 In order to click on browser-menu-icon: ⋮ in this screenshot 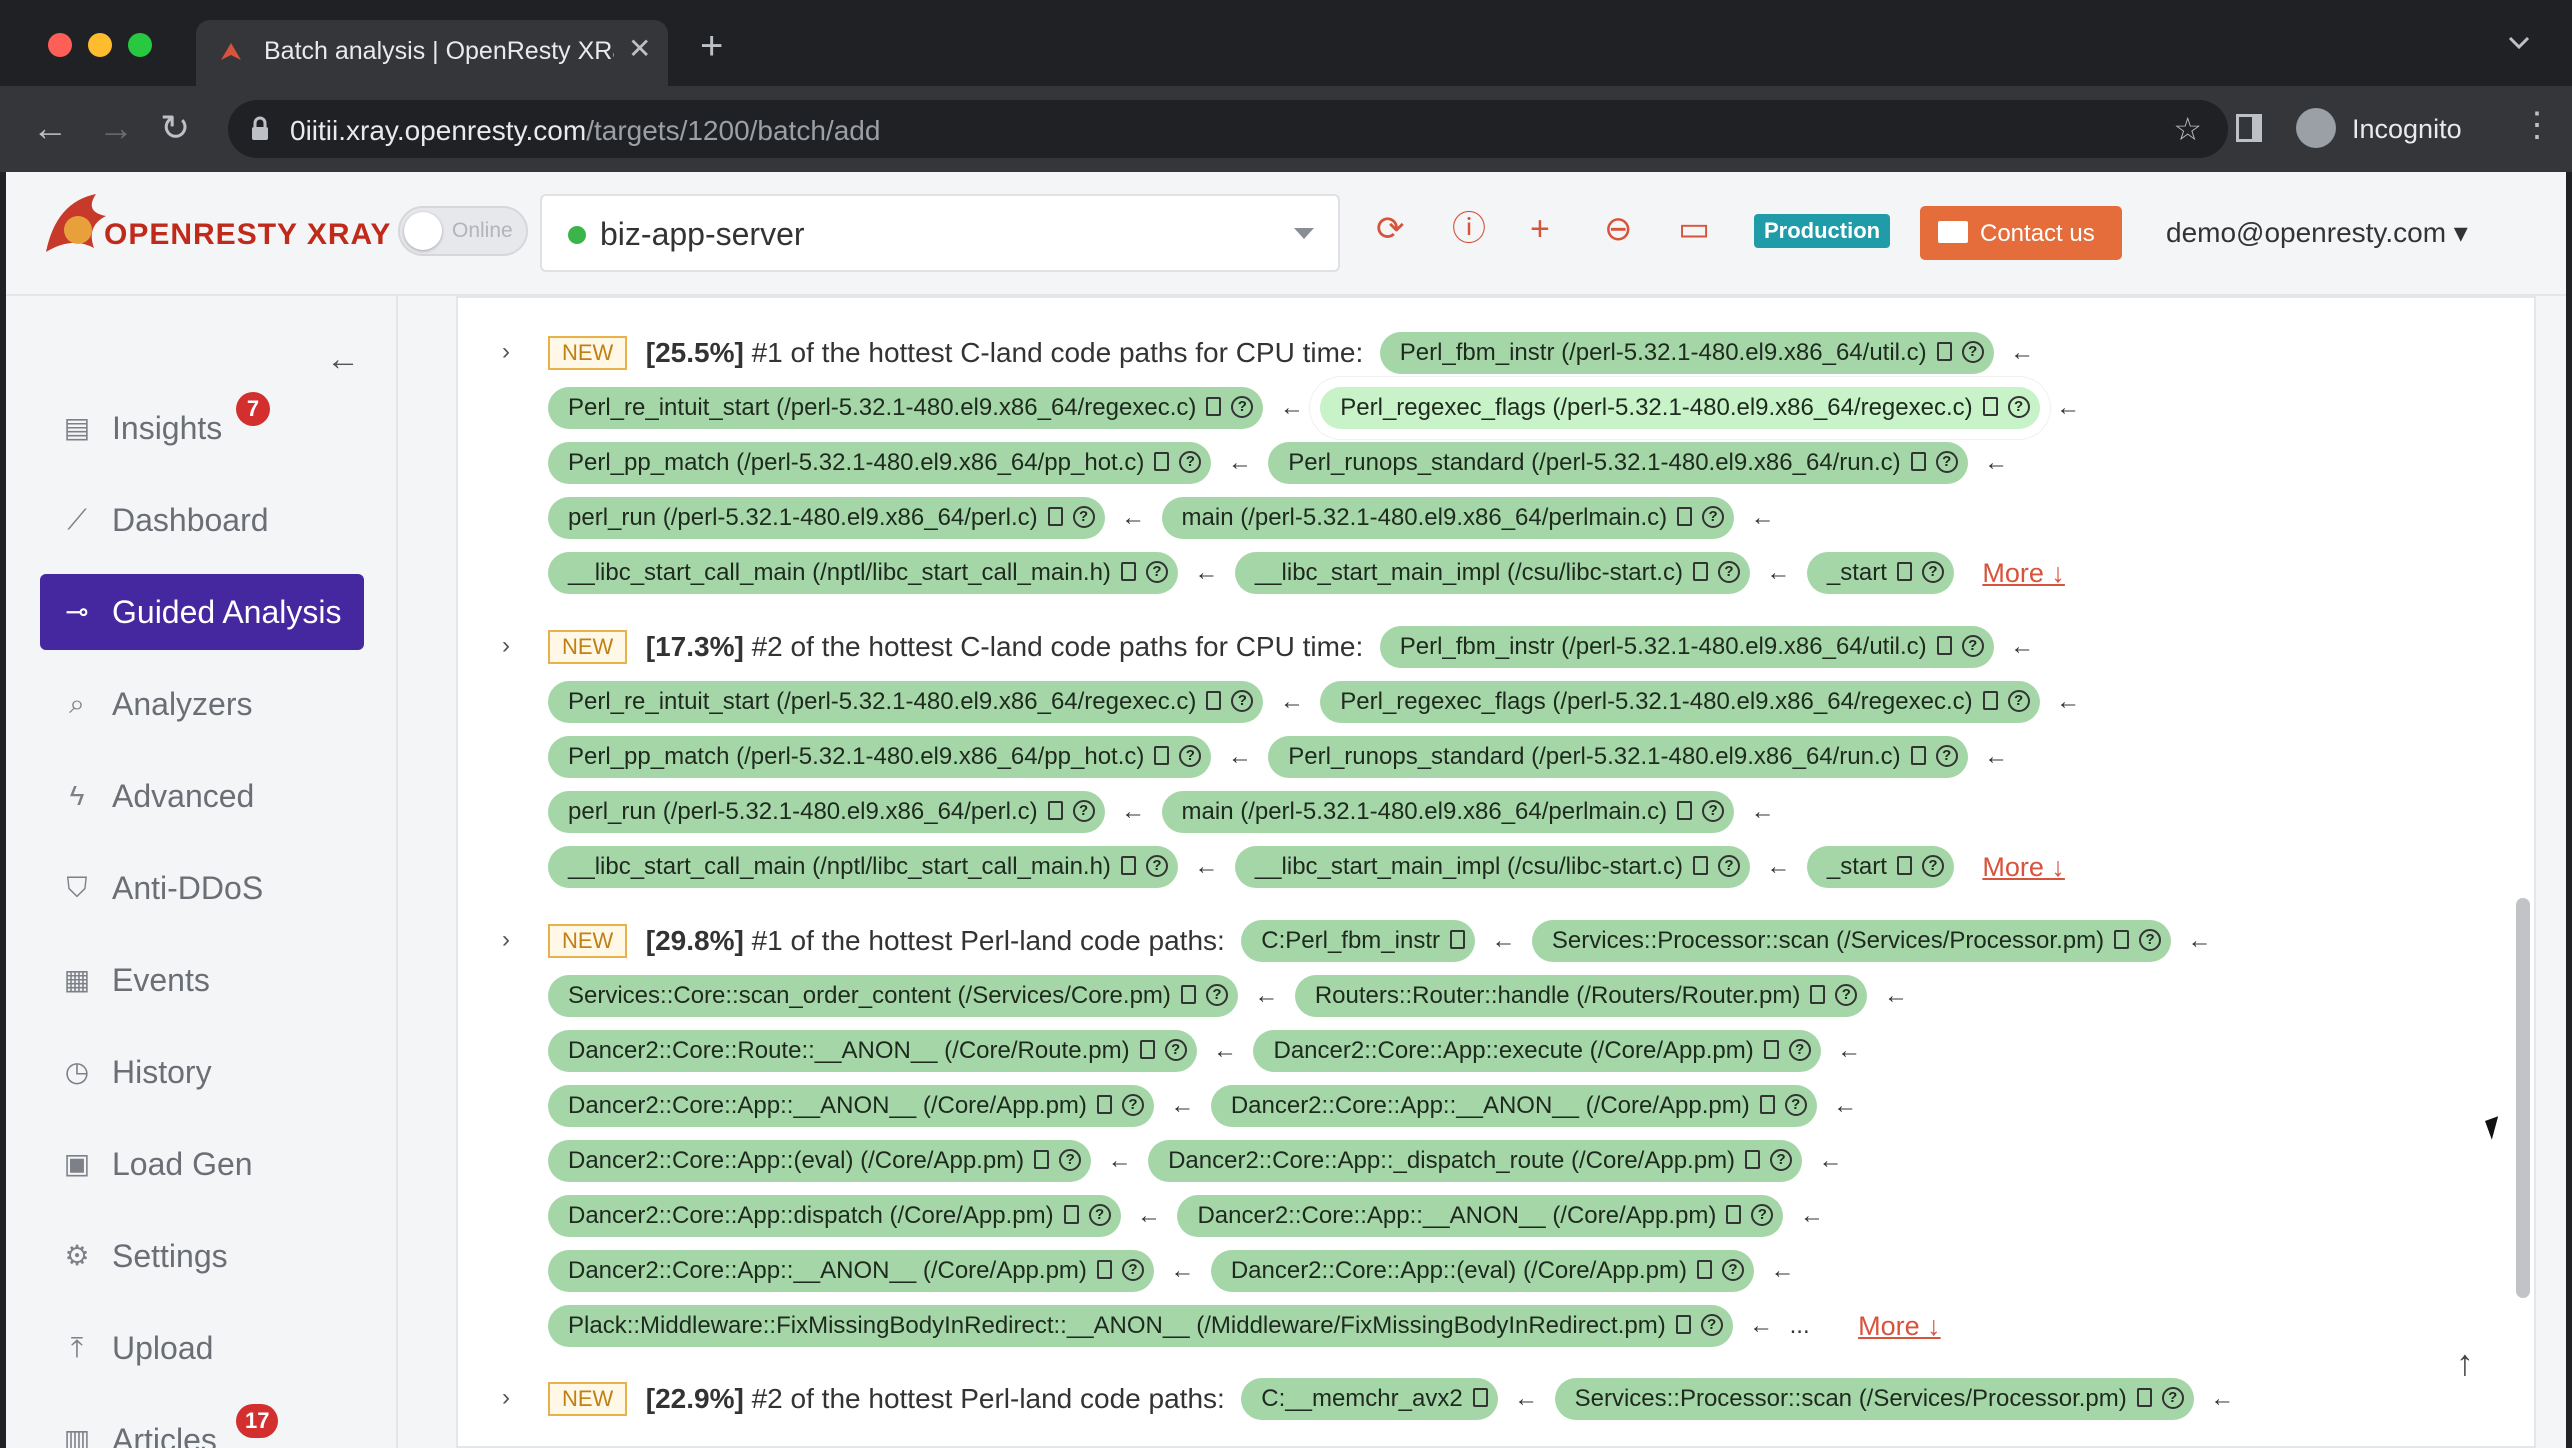, I will do `click(2537, 125)`.